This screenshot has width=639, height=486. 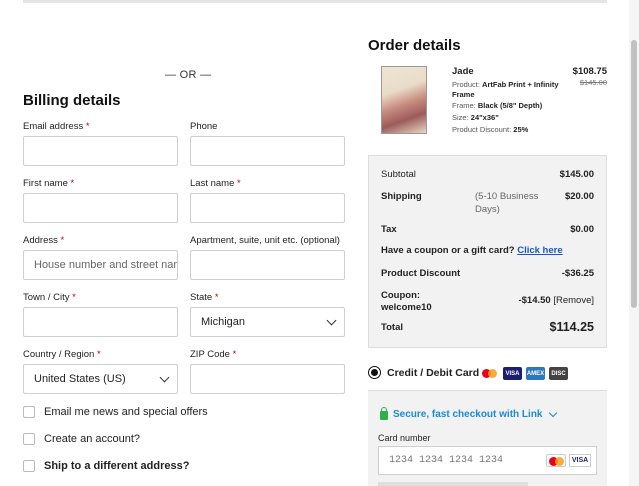 What do you see at coordinates (406, 301) in the screenshot?
I see `coupon-label: Coupon: welcome10` at bounding box center [406, 301].